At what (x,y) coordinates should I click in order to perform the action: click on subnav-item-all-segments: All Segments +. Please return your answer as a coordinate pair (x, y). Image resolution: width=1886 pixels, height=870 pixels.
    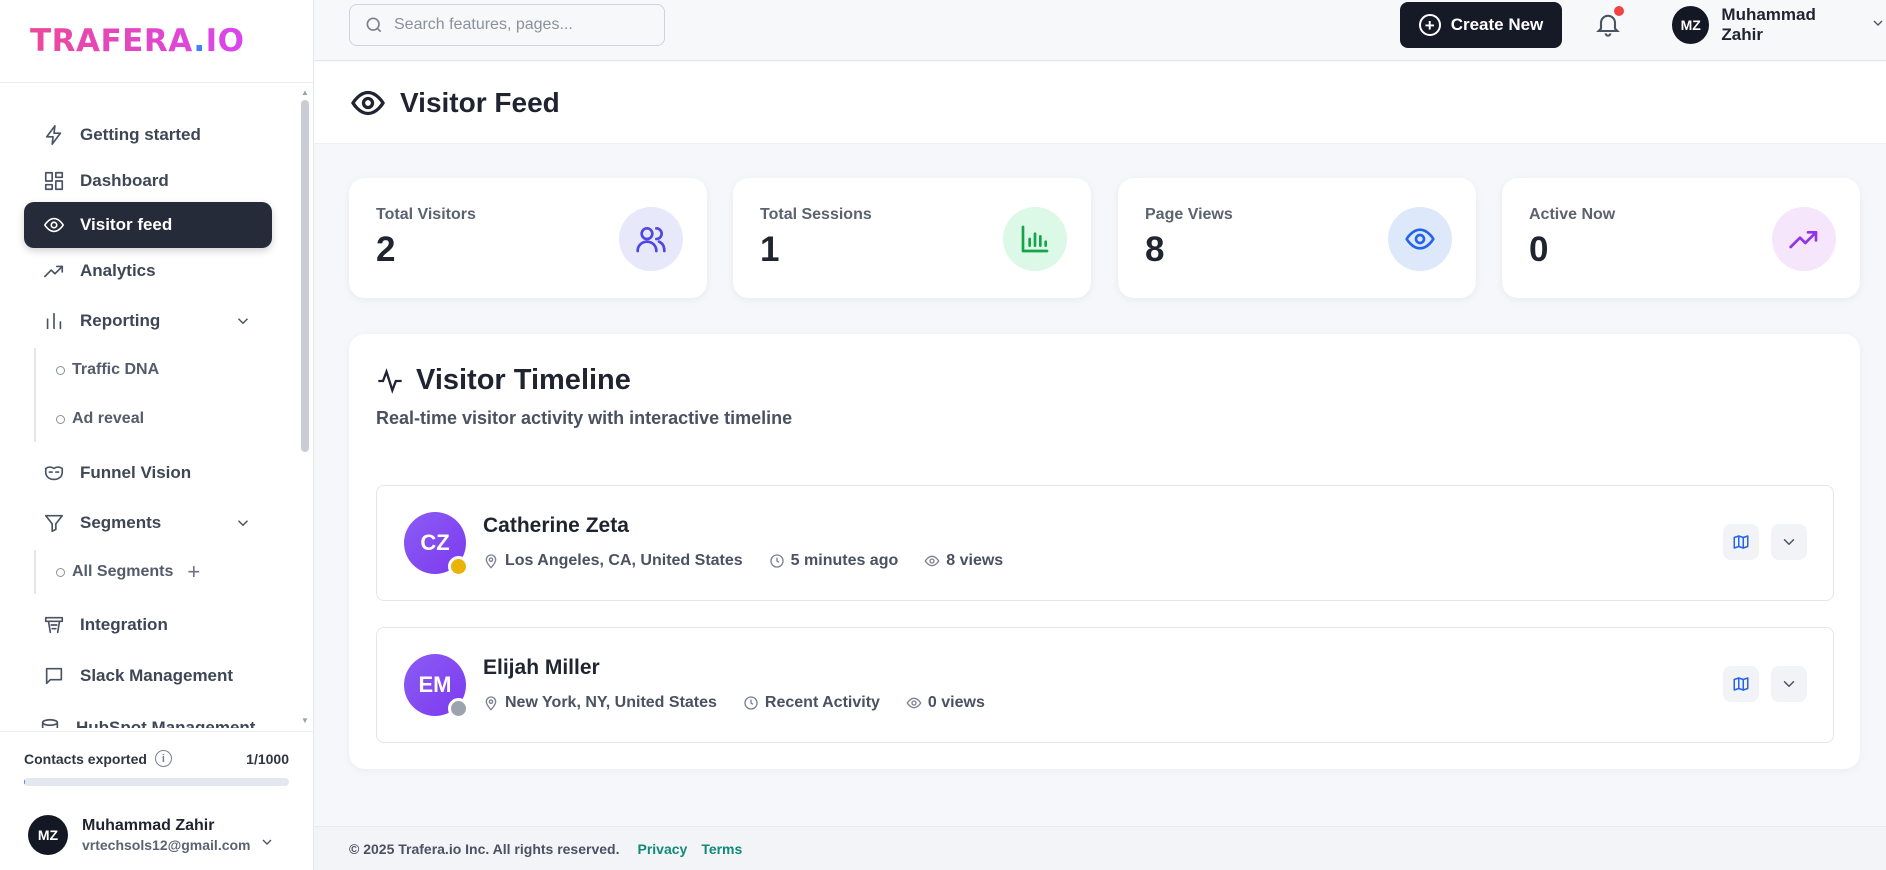
    Looking at the image, I should click on (128, 572).